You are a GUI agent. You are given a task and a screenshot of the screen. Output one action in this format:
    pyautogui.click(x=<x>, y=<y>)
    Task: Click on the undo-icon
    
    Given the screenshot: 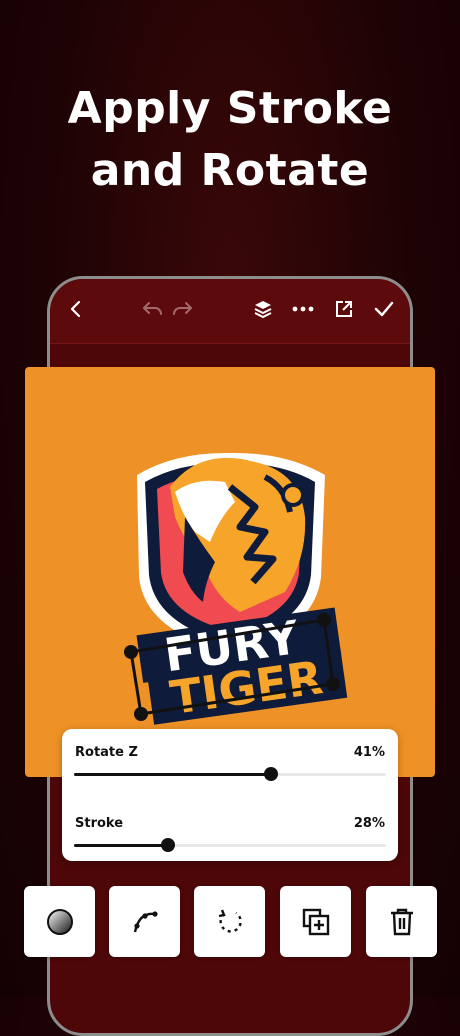 What is the action you would take?
    pyautogui.click(x=153, y=309)
    